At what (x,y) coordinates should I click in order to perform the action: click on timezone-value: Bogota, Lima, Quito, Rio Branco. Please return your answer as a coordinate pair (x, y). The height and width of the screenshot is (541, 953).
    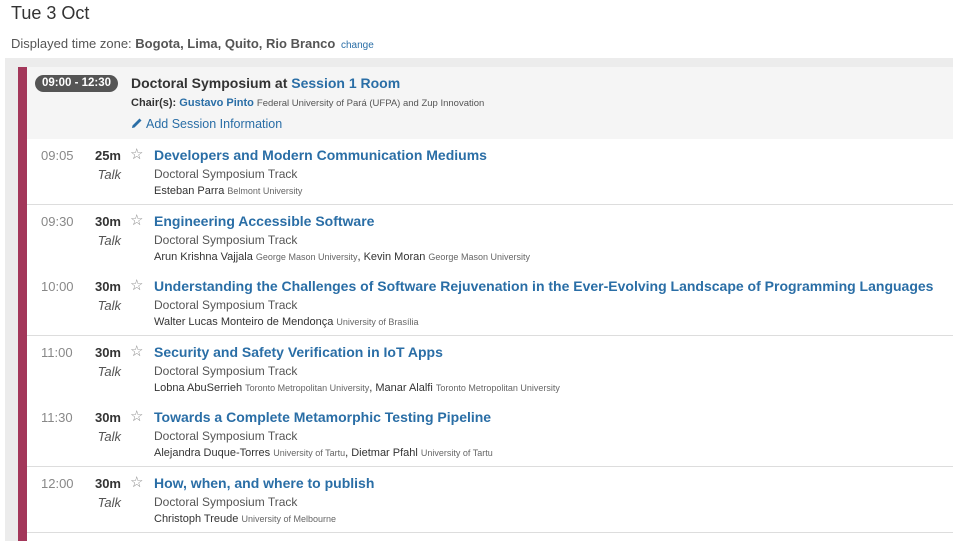
    Looking at the image, I should click on (235, 43).